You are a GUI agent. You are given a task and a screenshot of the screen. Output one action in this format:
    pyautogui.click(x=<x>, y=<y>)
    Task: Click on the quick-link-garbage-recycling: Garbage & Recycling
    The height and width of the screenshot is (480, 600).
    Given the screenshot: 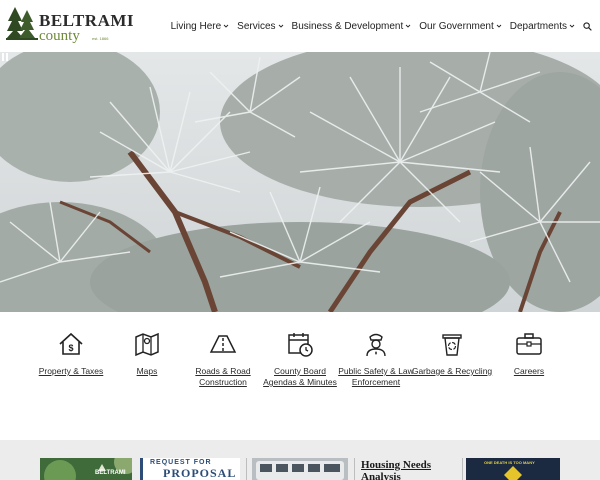 What is the action you would take?
    pyautogui.click(x=452, y=353)
    